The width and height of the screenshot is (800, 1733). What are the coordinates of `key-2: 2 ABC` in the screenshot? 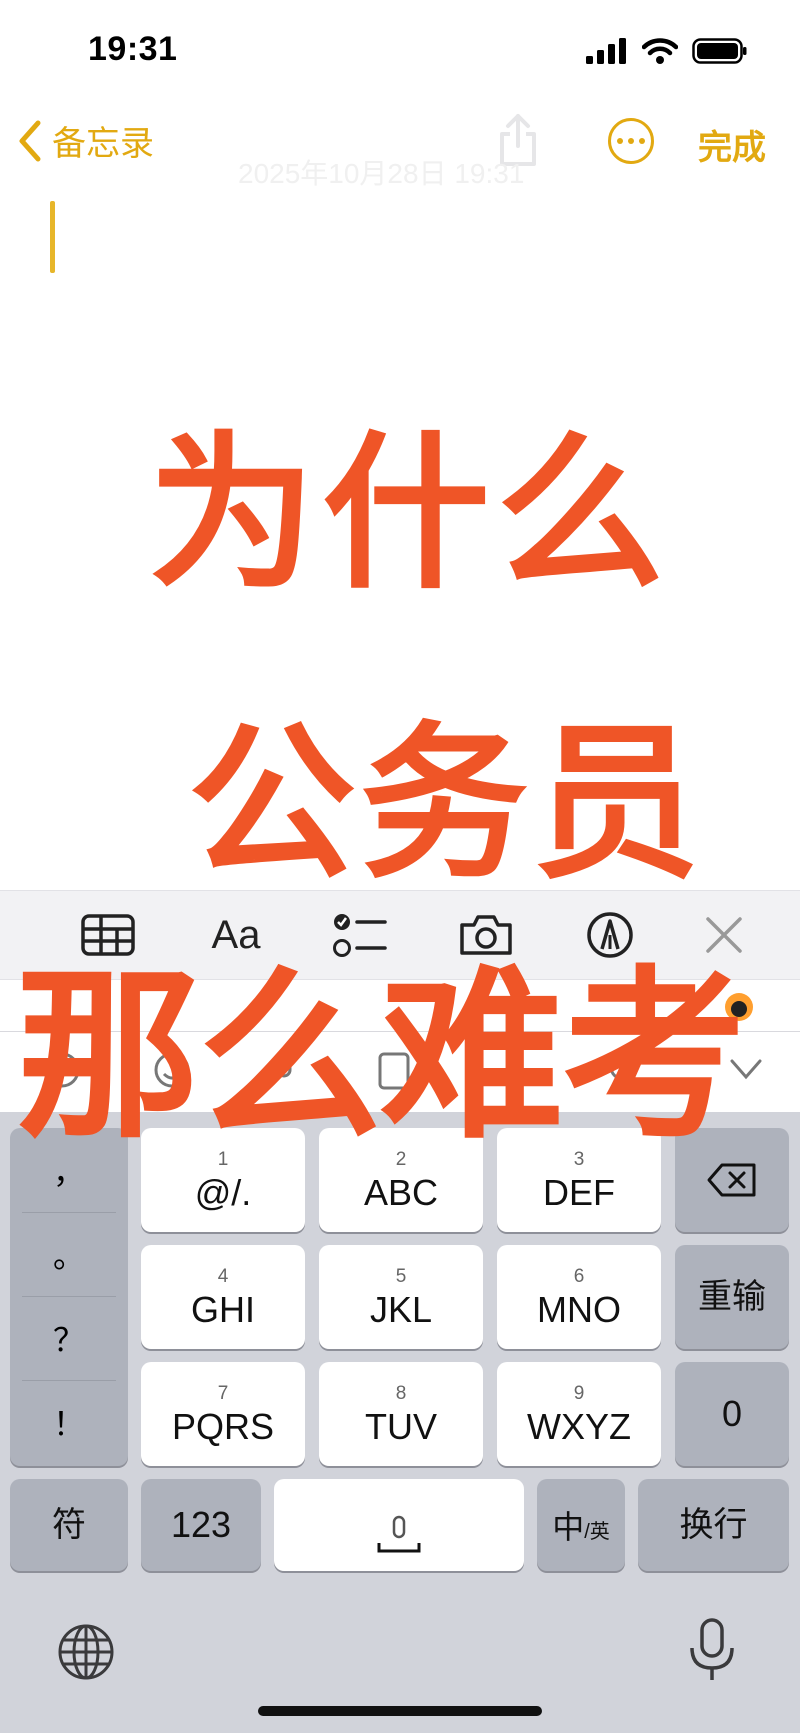 It's located at (401, 1180).